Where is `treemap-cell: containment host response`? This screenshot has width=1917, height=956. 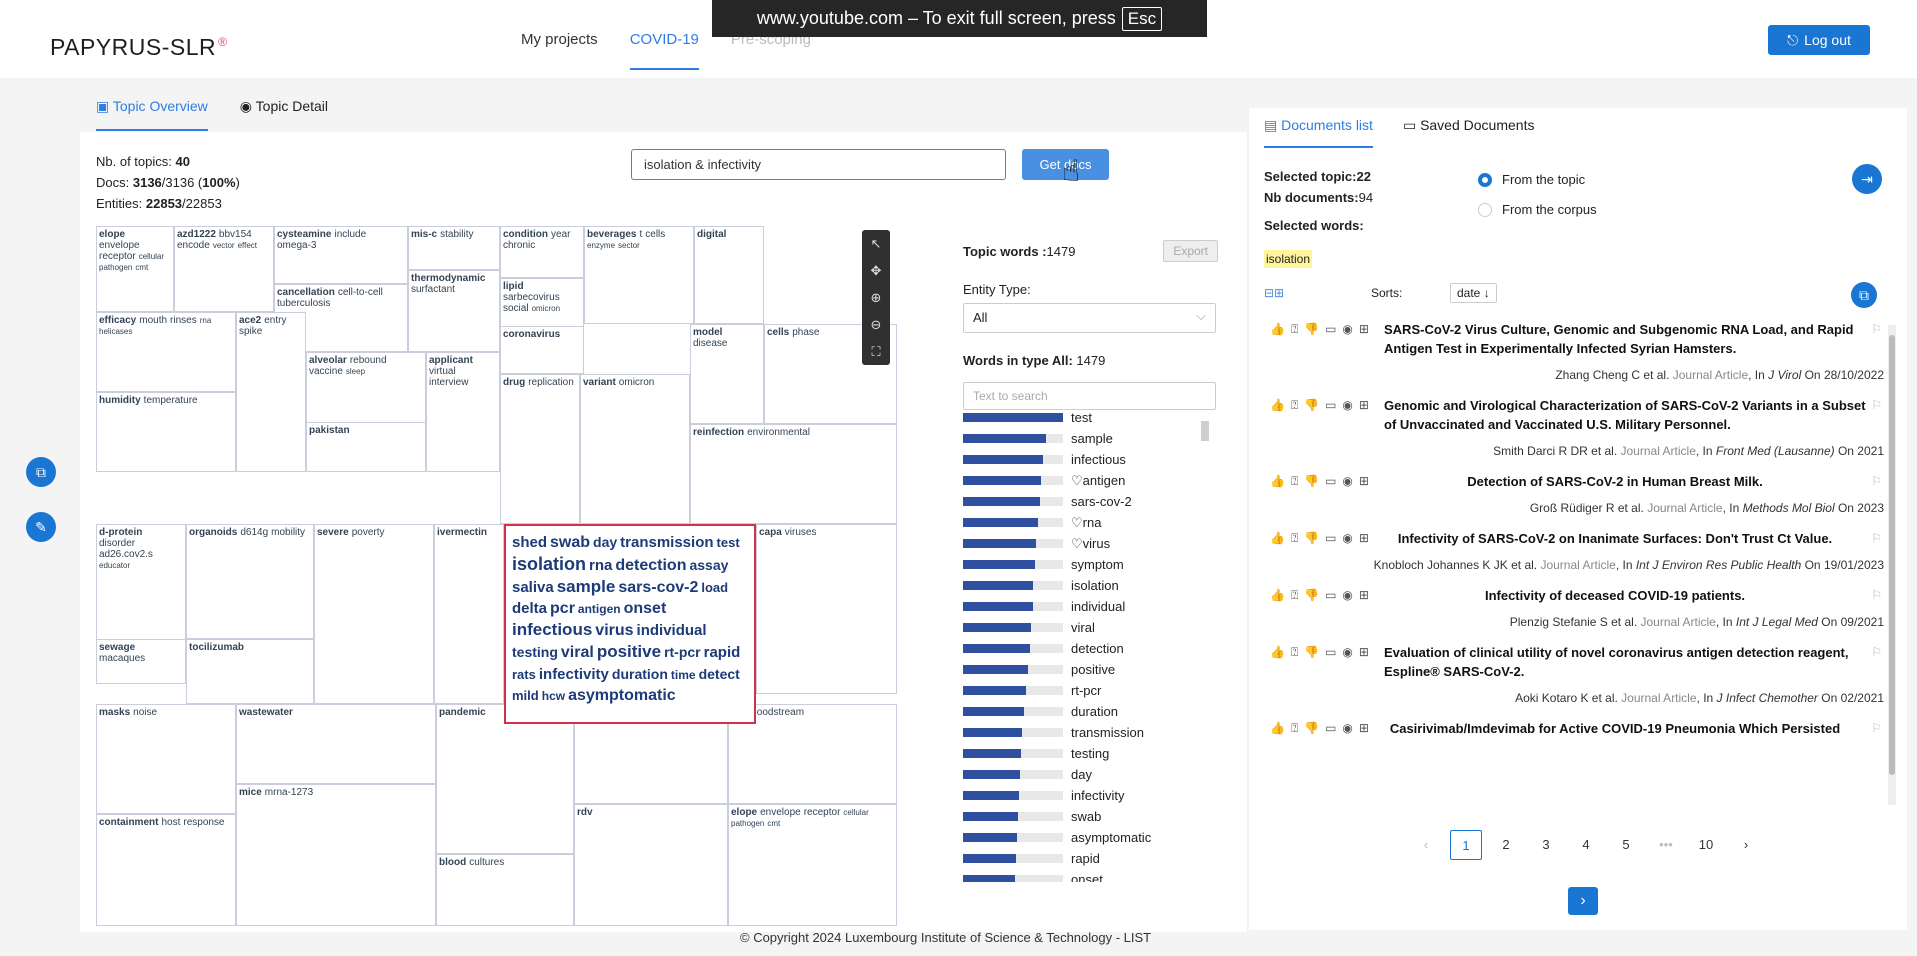
treemap-cell: containment host response is located at coordinates (166, 870).